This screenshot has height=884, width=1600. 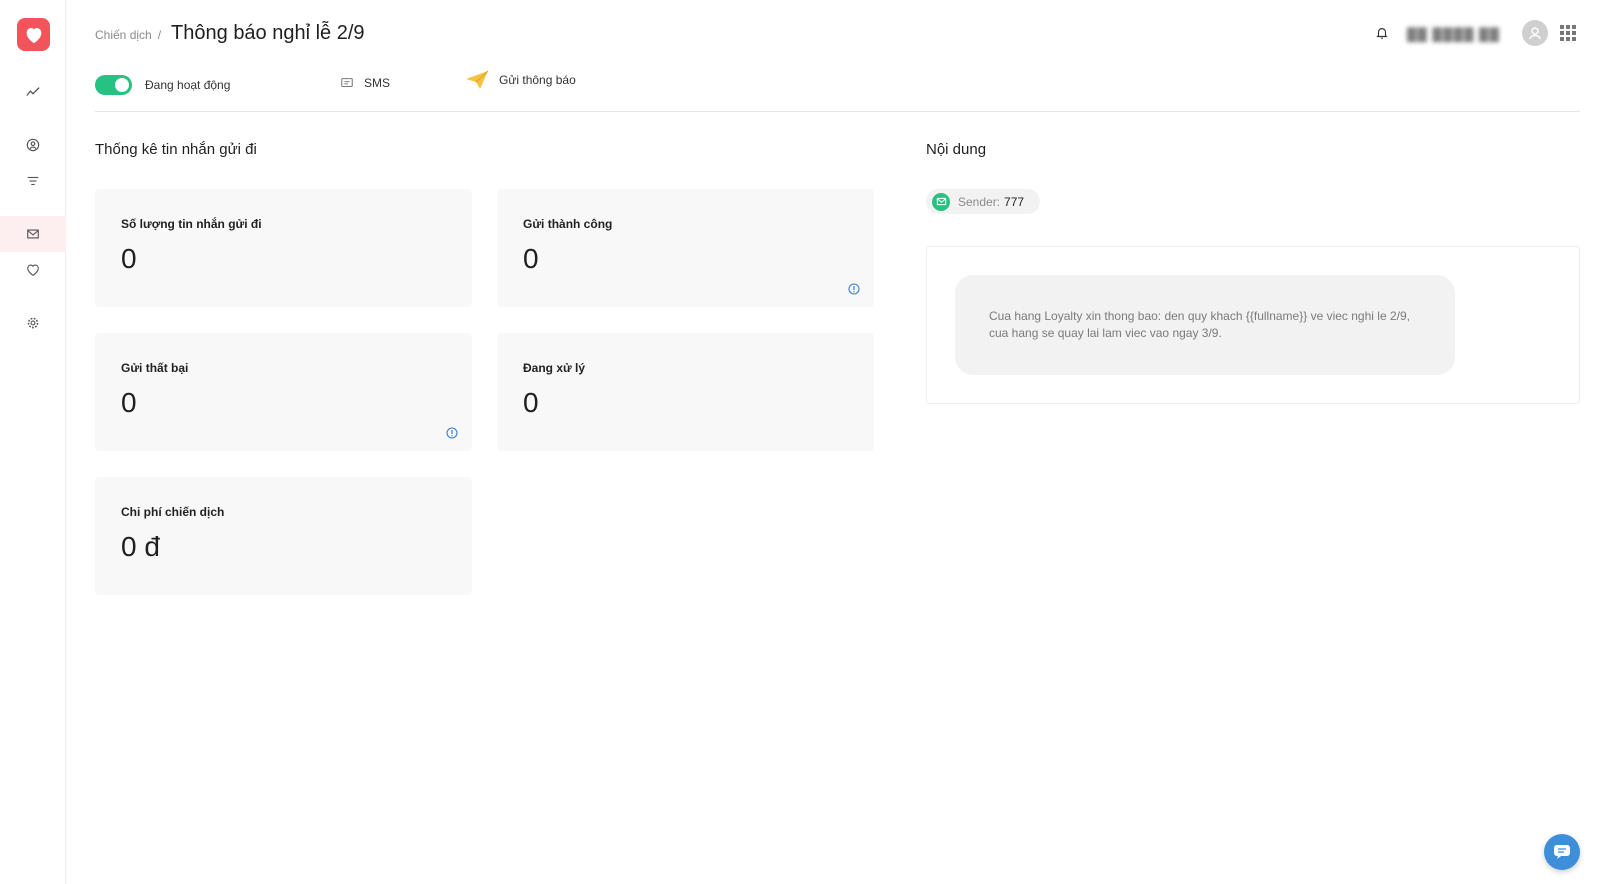 I want to click on filter-icon, so click(x=33, y=181).